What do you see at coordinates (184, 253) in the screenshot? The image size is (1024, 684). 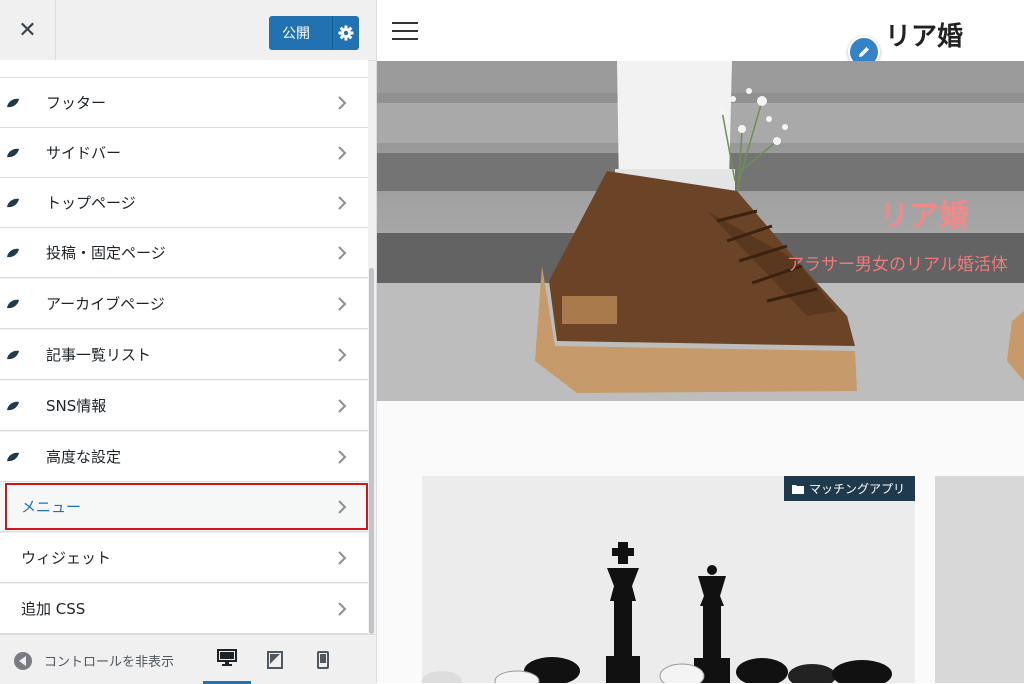 I see `panel-item-posts-pages: 投稿・固定ページ` at bounding box center [184, 253].